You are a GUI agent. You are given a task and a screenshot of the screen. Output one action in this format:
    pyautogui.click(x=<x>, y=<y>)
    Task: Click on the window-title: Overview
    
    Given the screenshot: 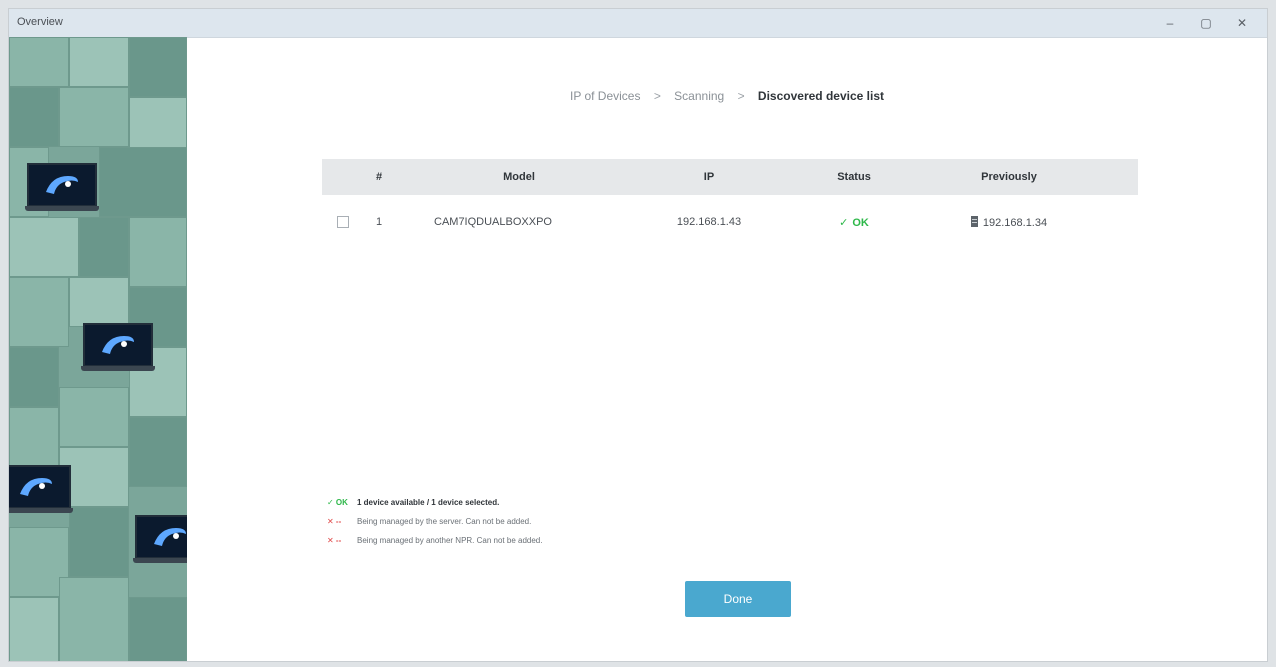 What is the action you would take?
    pyautogui.click(x=40, y=22)
    